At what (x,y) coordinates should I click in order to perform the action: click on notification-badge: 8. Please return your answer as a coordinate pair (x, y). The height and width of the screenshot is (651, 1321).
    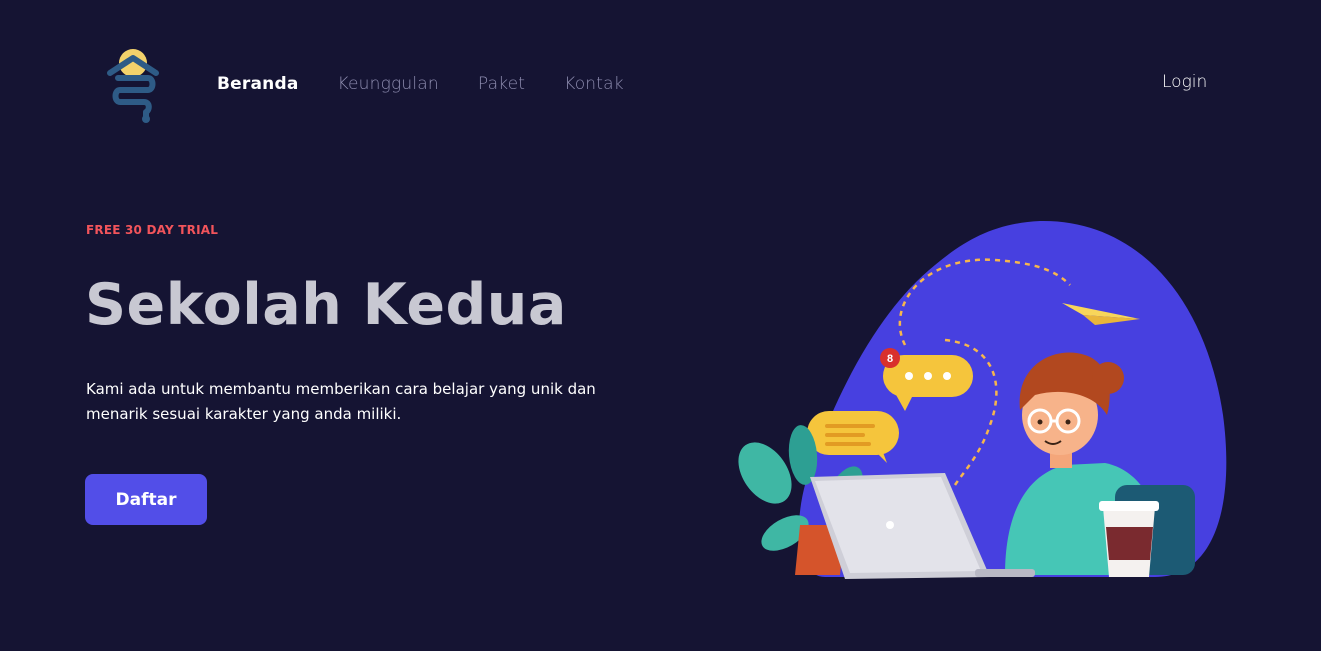
    Looking at the image, I should click on (890, 358).